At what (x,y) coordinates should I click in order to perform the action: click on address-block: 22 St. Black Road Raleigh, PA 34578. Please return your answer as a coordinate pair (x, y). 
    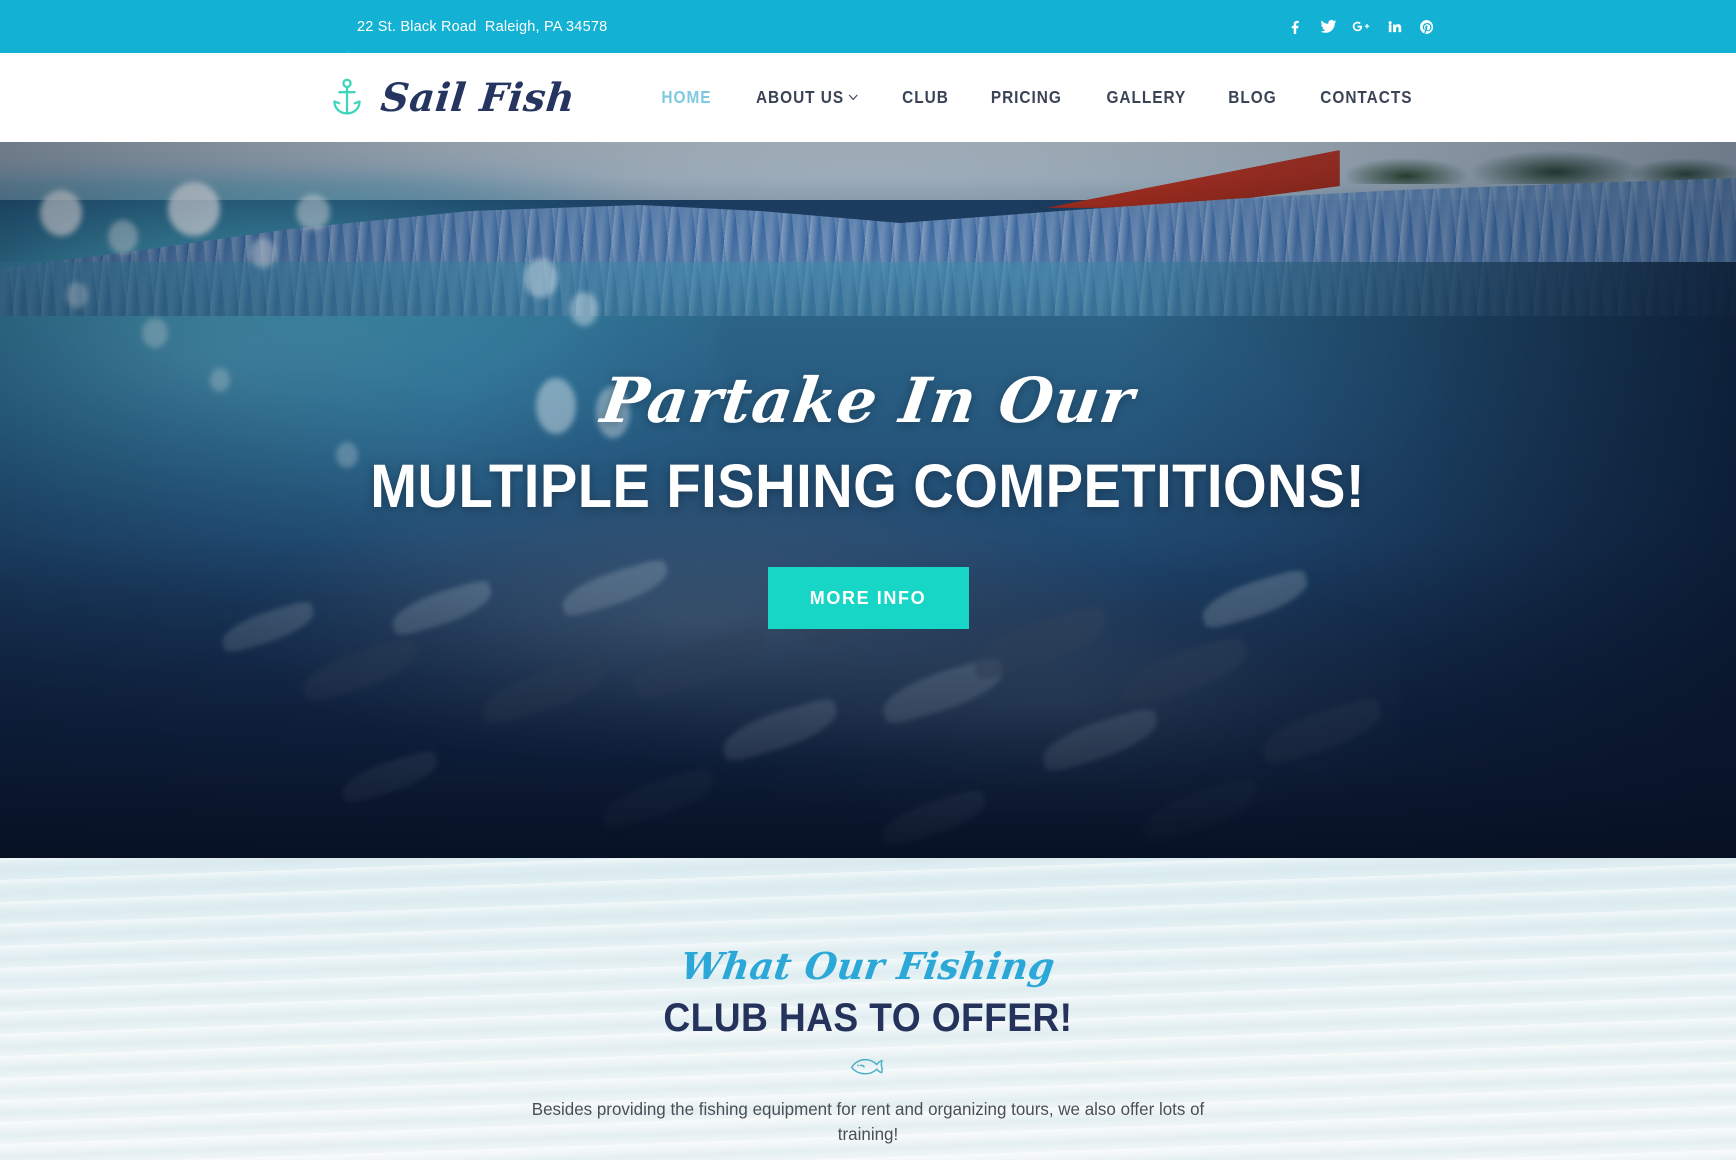
    Looking at the image, I should click on (471, 33).